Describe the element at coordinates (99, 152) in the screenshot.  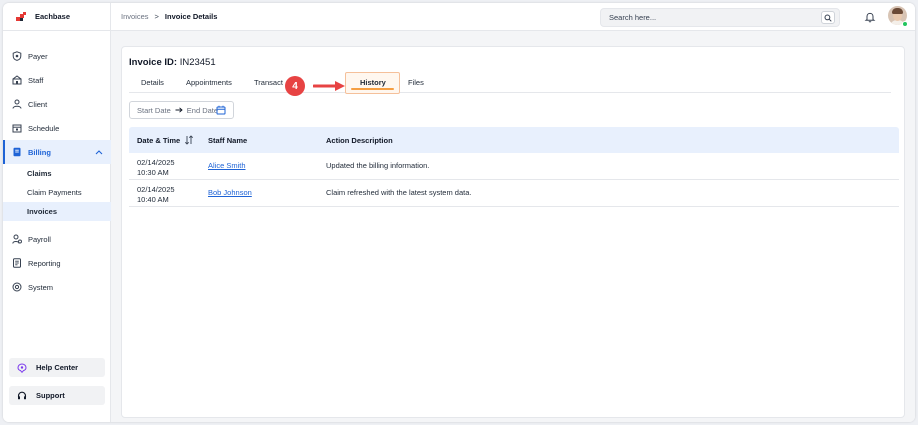
I see `chevron-up-icon` at that location.